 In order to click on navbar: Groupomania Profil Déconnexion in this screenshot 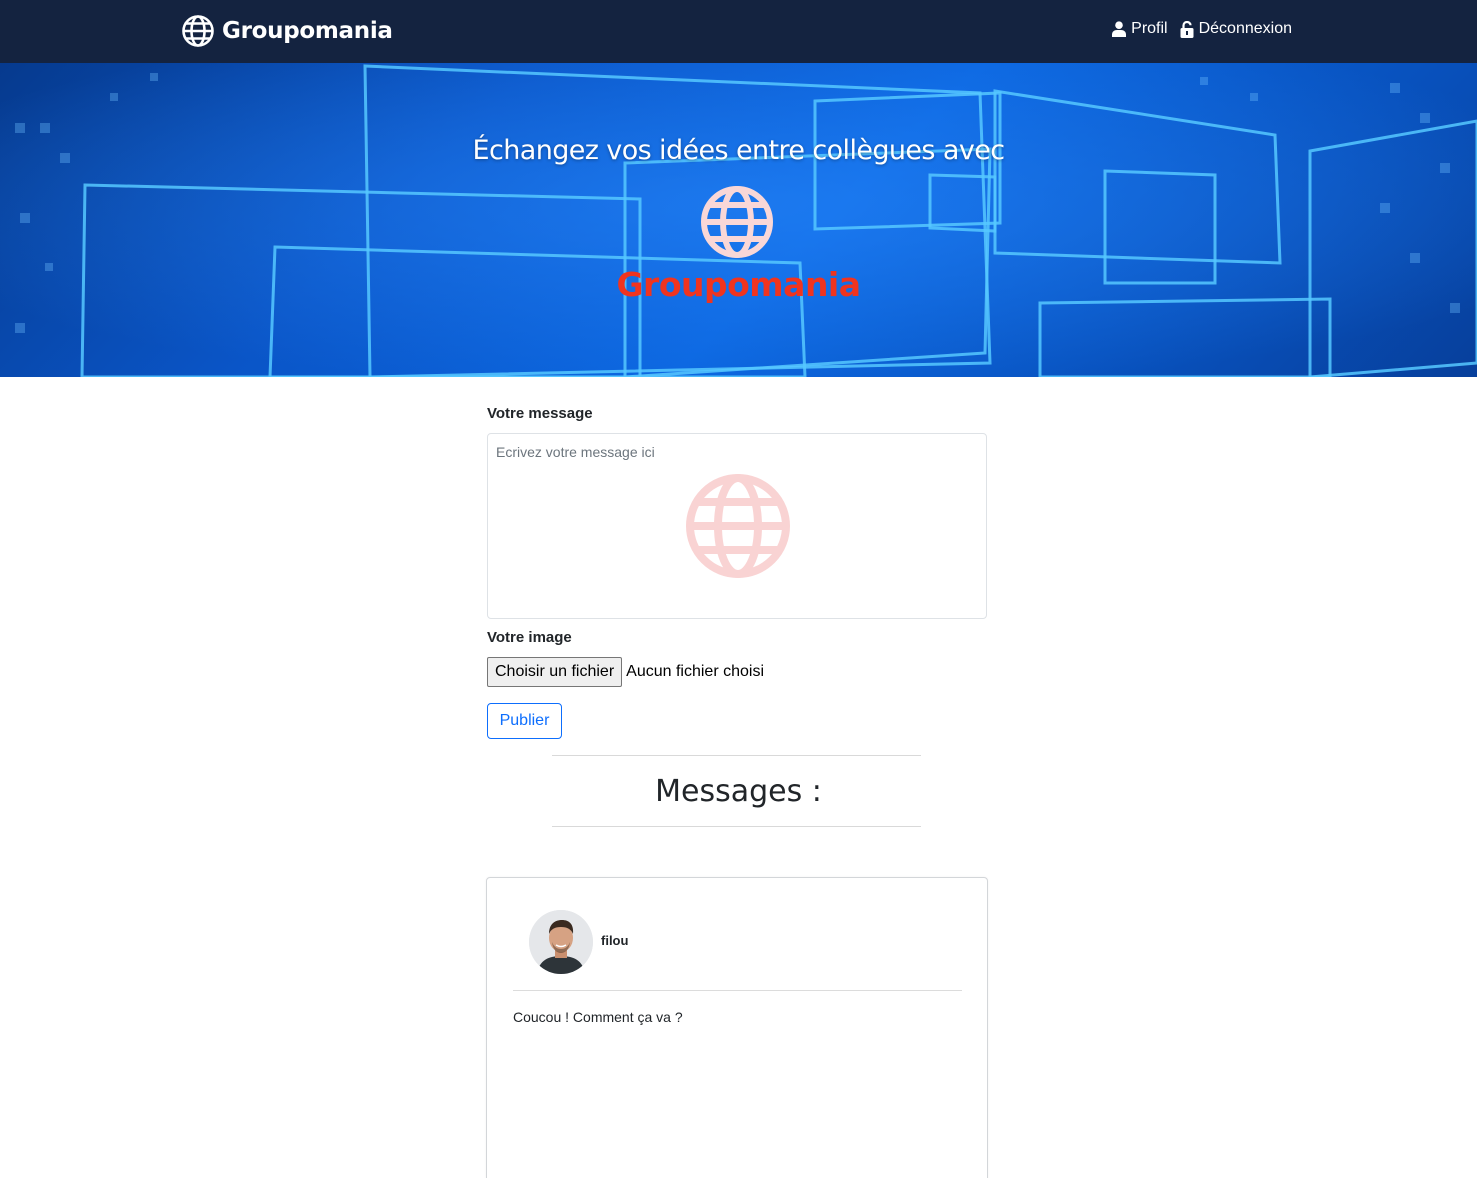, I will do `click(738, 31)`.